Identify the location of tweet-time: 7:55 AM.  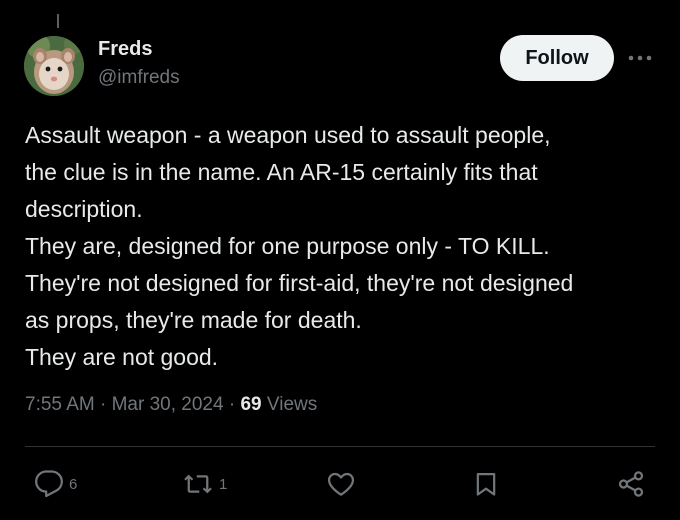
(60, 404).